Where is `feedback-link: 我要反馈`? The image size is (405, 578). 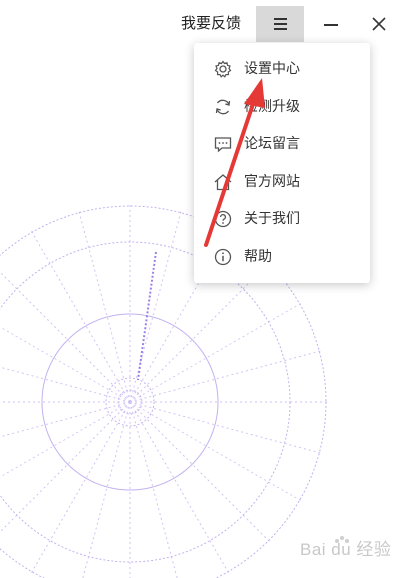
feedback-link: 我要反馈 is located at coordinates (211, 23).